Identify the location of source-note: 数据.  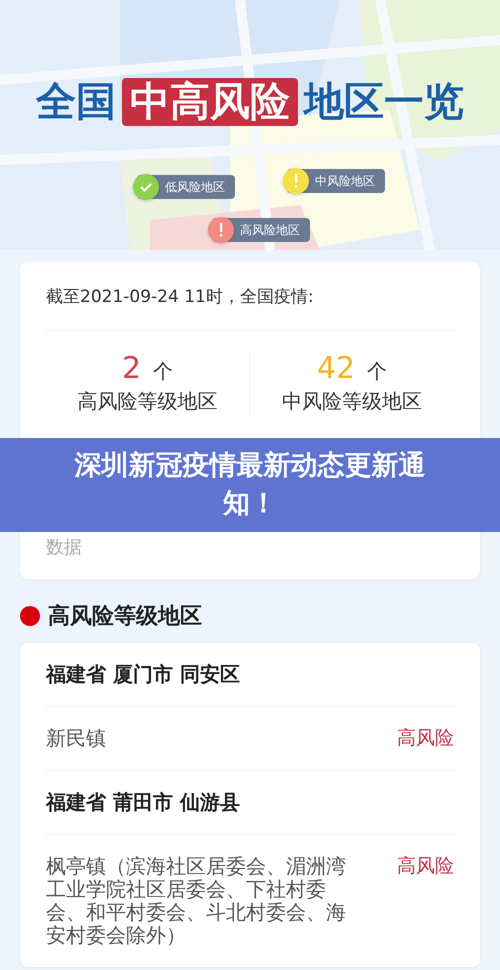
(64, 548).